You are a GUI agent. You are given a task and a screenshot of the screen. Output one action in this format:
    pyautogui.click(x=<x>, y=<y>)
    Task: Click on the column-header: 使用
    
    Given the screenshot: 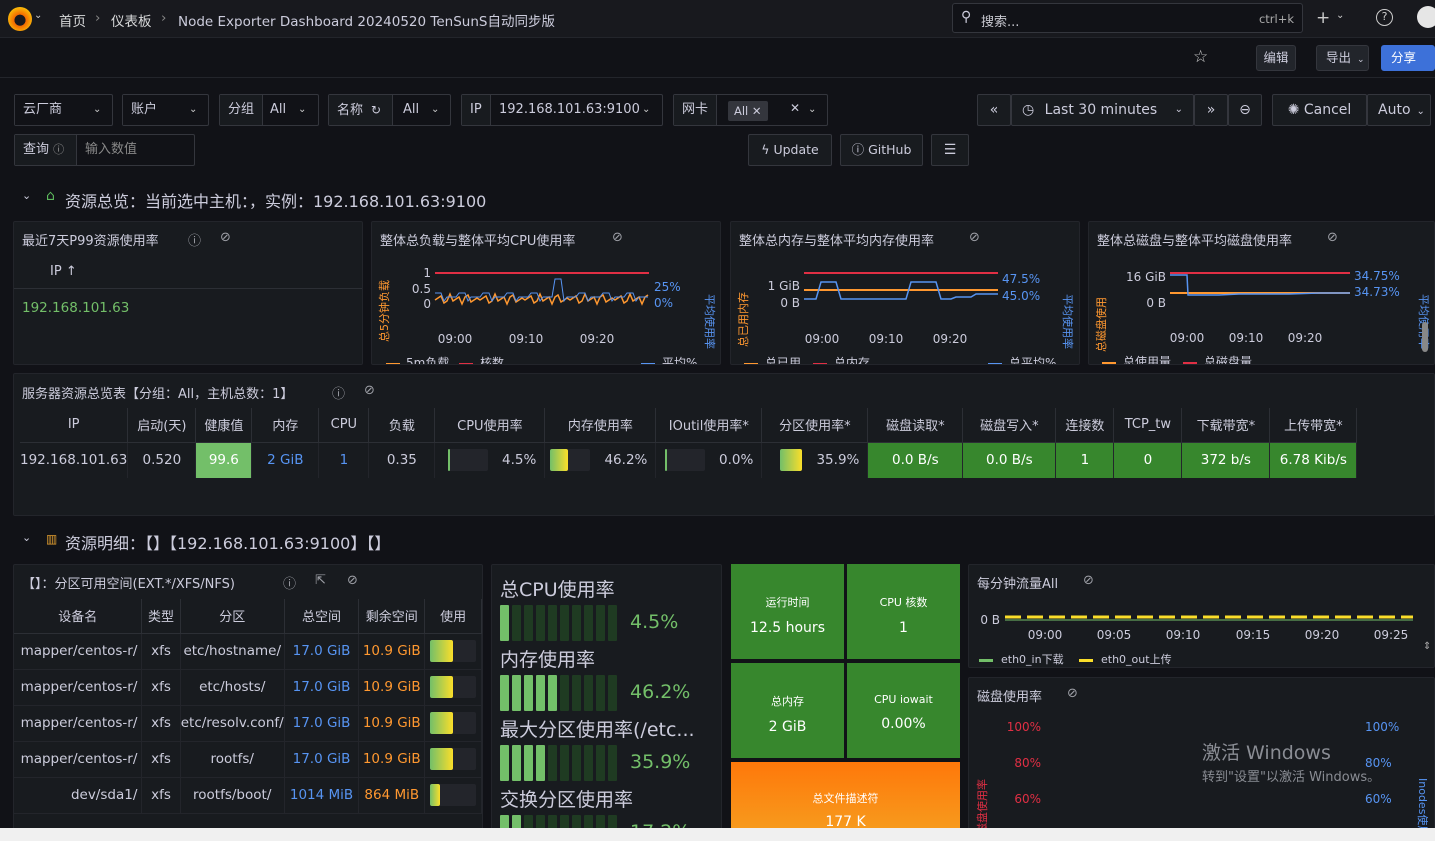 What is the action you would take?
    pyautogui.click(x=453, y=616)
    